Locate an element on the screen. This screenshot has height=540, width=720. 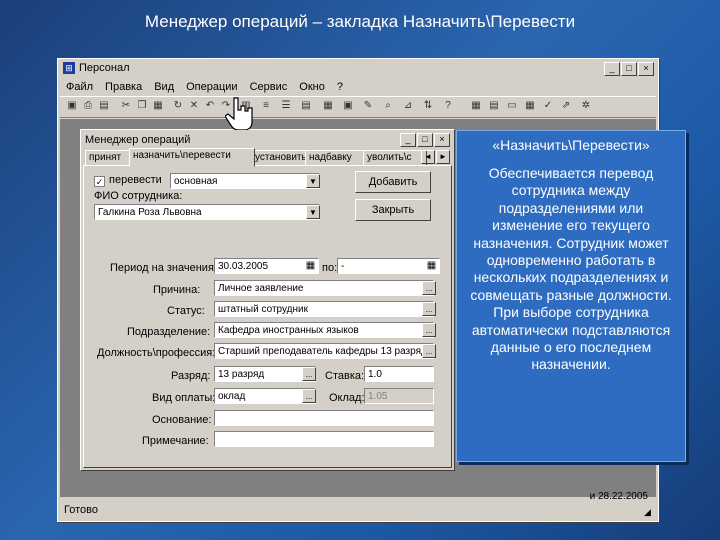
note-label: Примечание: is located at coordinates (175, 441).